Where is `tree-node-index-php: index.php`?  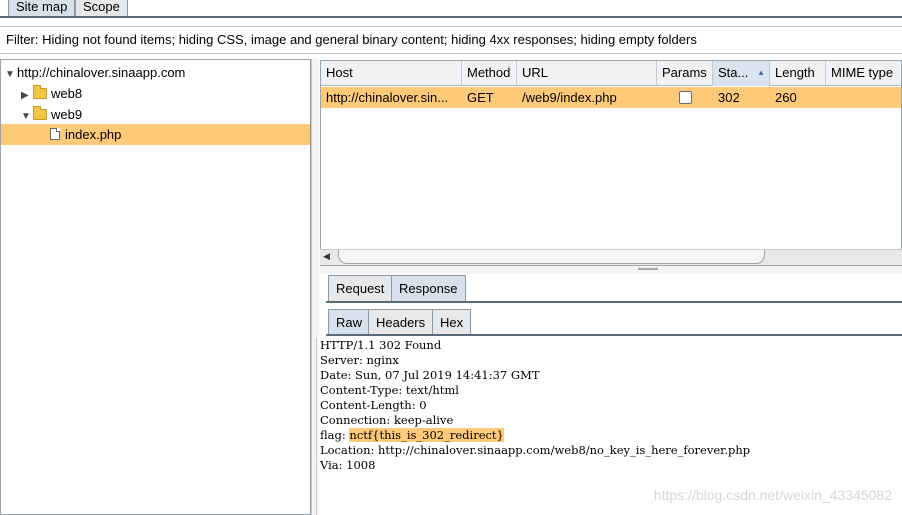 tree-node-index-php: index.php is located at coordinates (155, 134).